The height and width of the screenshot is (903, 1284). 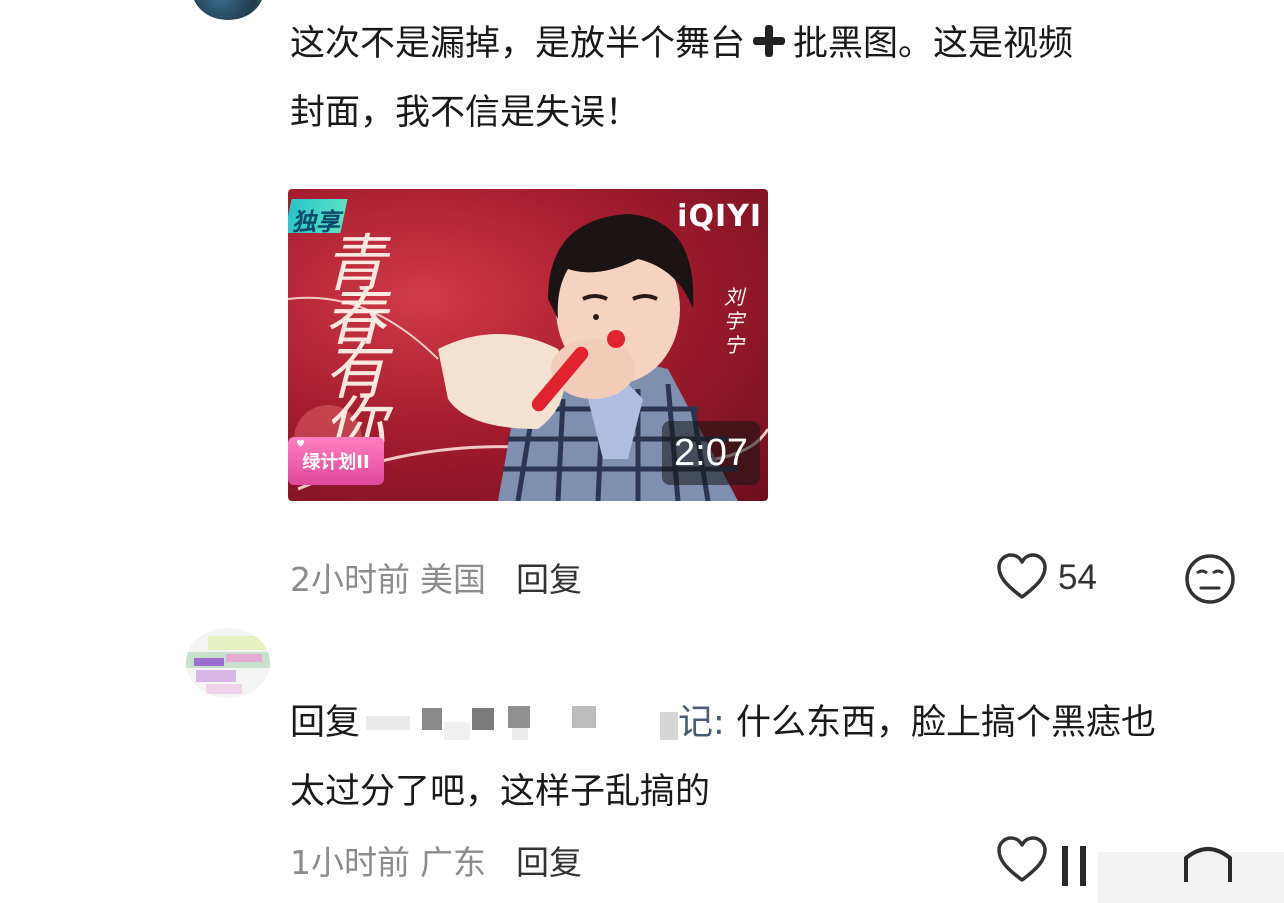 What do you see at coordinates (734, 321) in the screenshot?
I see `singer-name: 刘宇宁` at bounding box center [734, 321].